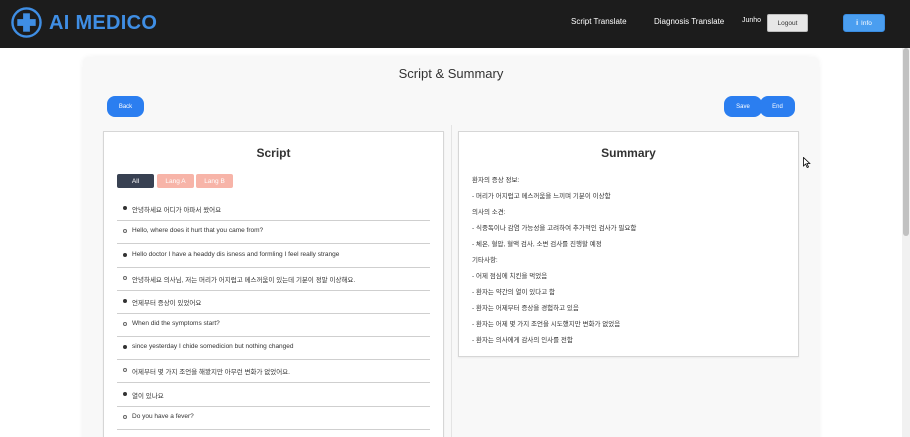 The width and height of the screenshot is (910, 437). I want to click on info-button: i Info, so click(864, 23).